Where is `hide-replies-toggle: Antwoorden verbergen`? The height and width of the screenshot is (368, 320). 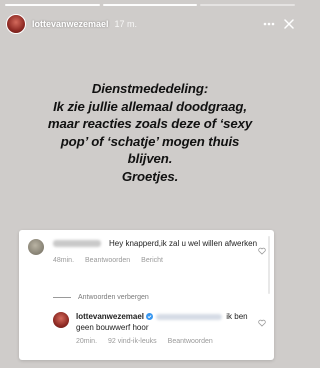 hide-replies-toggle: Antwoorden verbergen is located at coordinates (101, 297).